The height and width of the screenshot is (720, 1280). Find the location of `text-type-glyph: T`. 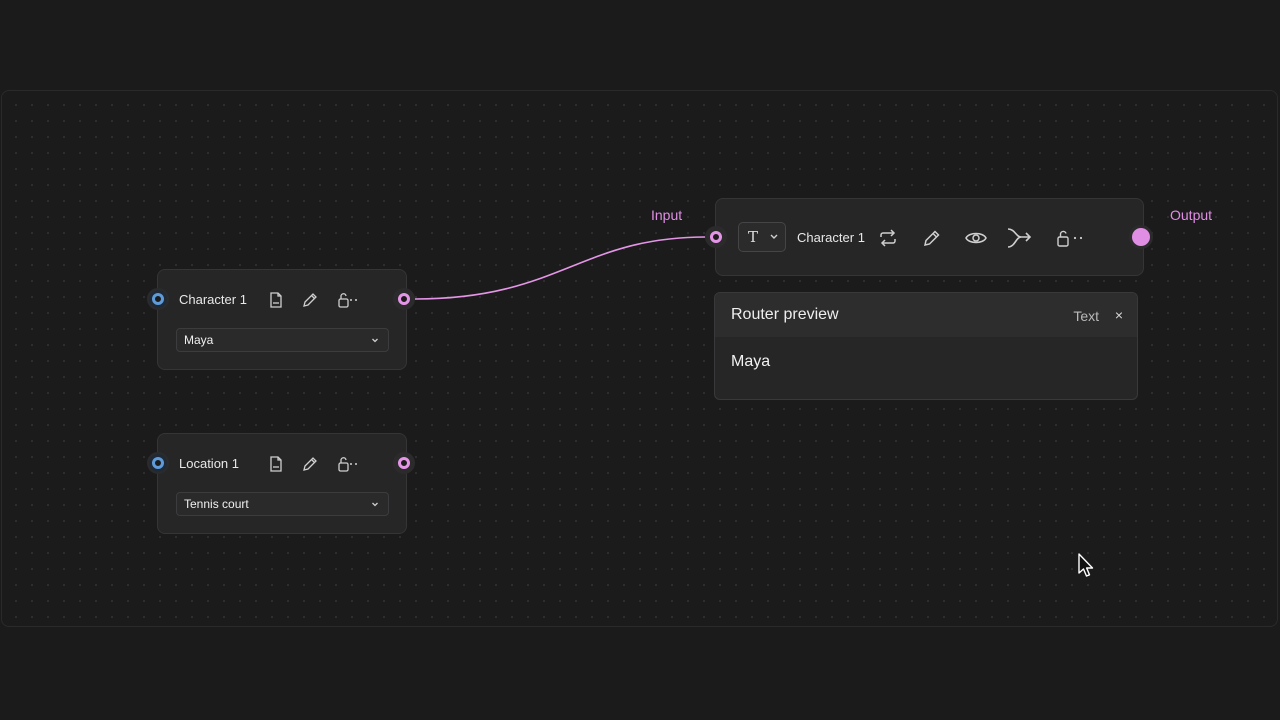

text-type-glyph: T is located at coordinates (753, 237).